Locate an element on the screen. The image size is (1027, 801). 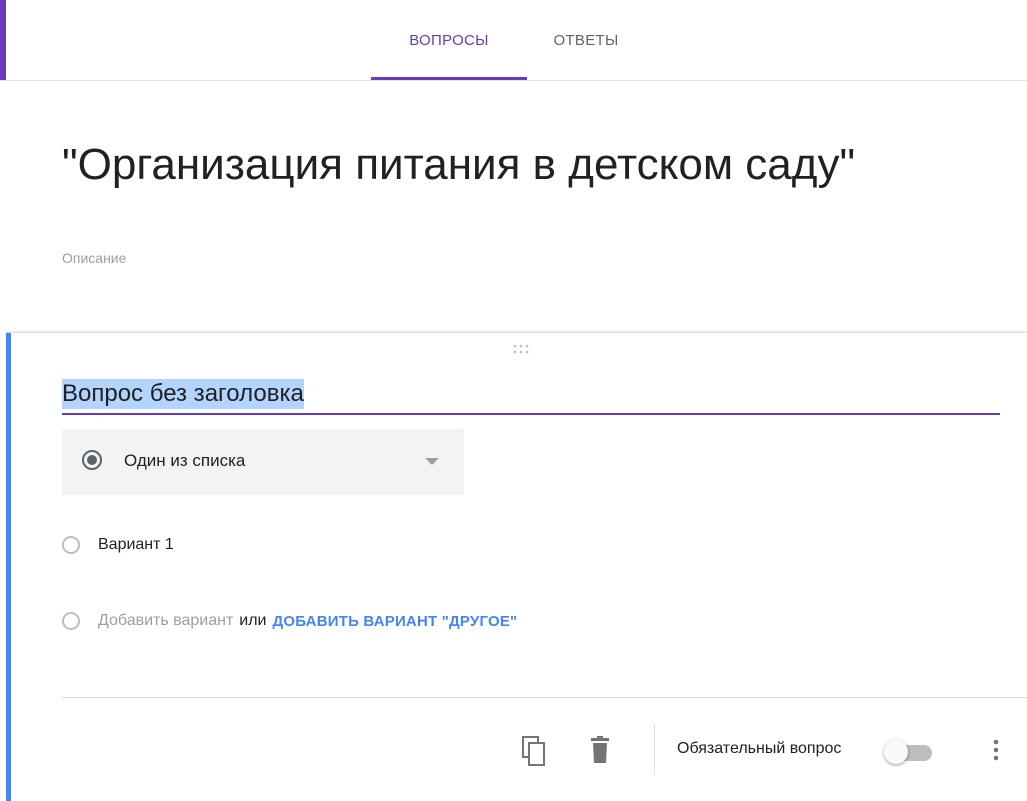
question-title-field: Вопрос без заголовка is located at coordinates (531, 396).